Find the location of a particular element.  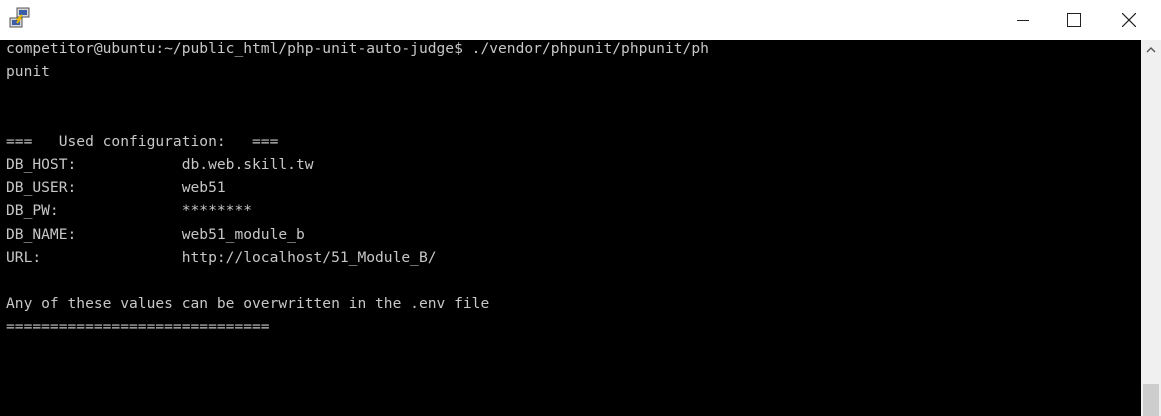

minimize-button is located at coordinates (1023, 20).